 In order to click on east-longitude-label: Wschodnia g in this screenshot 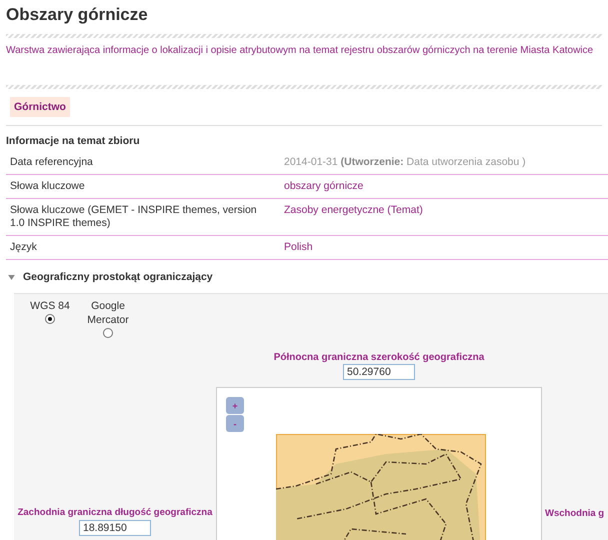, I will do `click(574, 513)`.